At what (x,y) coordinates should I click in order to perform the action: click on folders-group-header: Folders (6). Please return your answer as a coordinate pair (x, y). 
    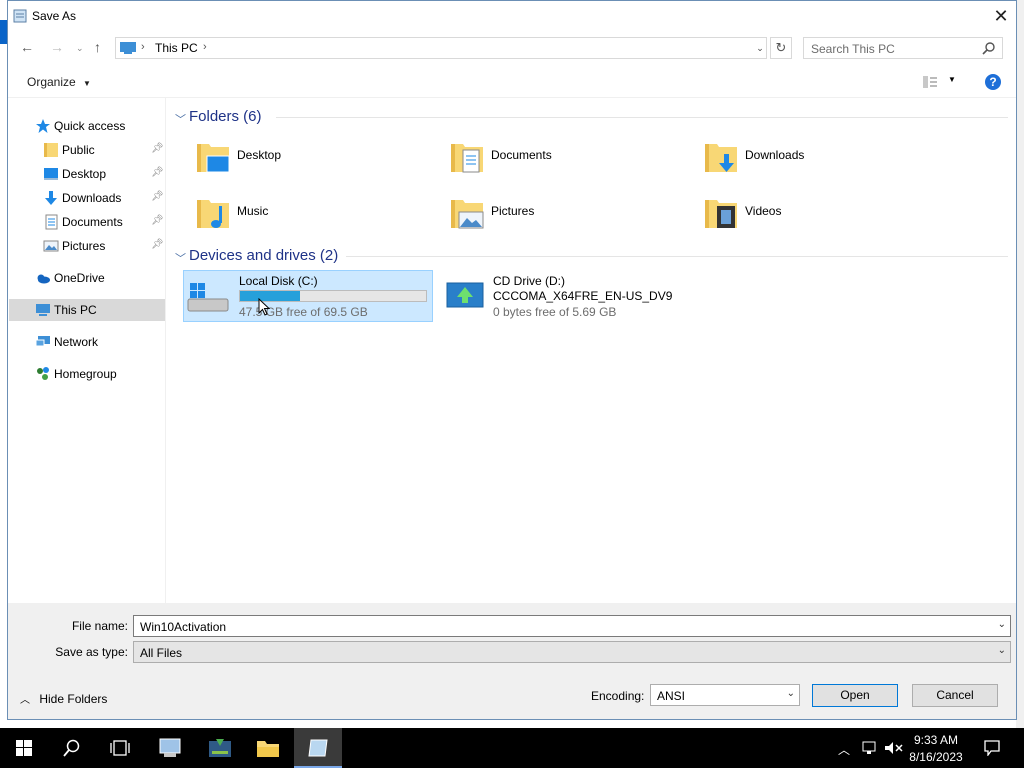
    Looking at the image, I should click on (225, 116).